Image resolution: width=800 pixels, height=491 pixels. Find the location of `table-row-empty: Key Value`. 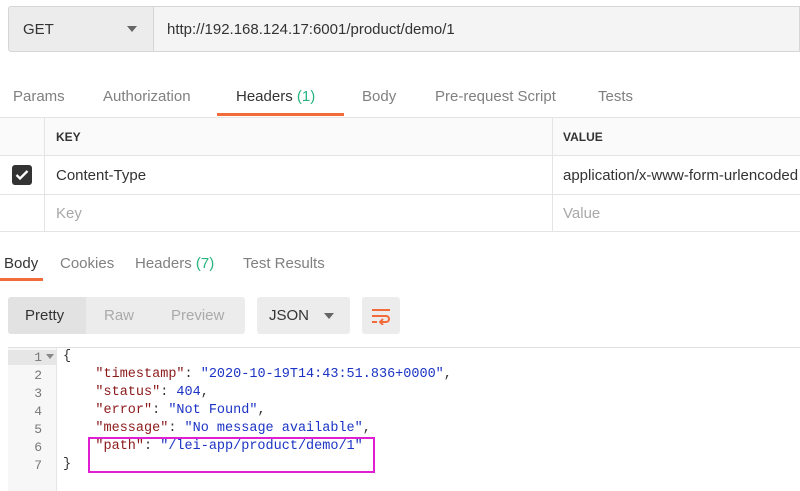

table-row-empty: Key Value is located at coordinates (400, 213).